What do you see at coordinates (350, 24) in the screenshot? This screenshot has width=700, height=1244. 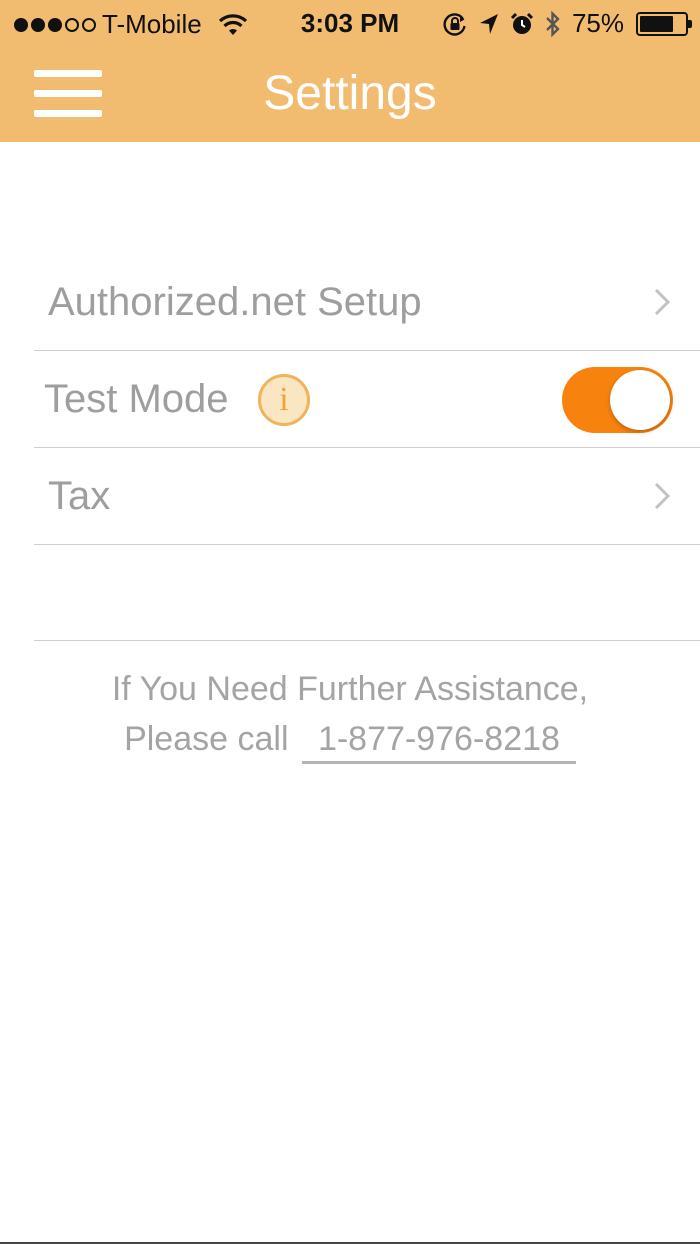 I see `status-bar: T-Mobile 3:03 PM 75%` at bounding box center [350, 24].